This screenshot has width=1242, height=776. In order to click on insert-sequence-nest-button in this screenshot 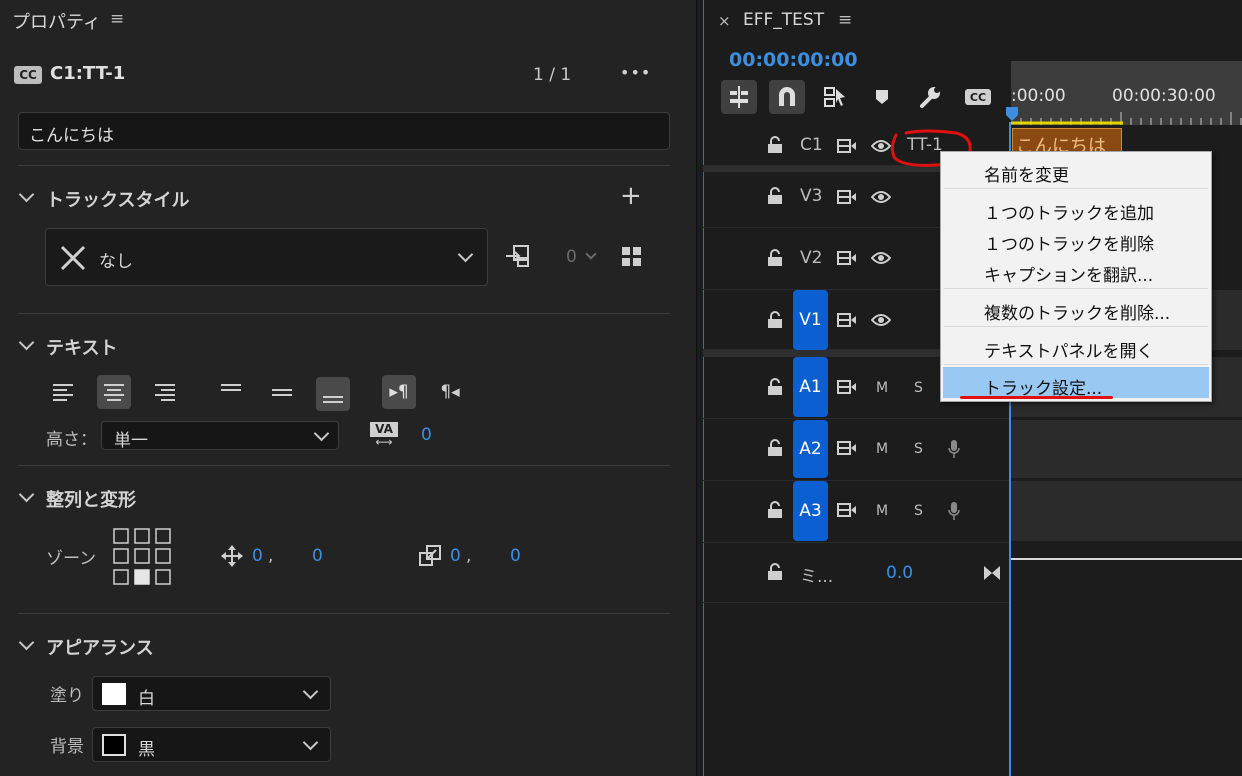, I will do `click(739, 97)`.